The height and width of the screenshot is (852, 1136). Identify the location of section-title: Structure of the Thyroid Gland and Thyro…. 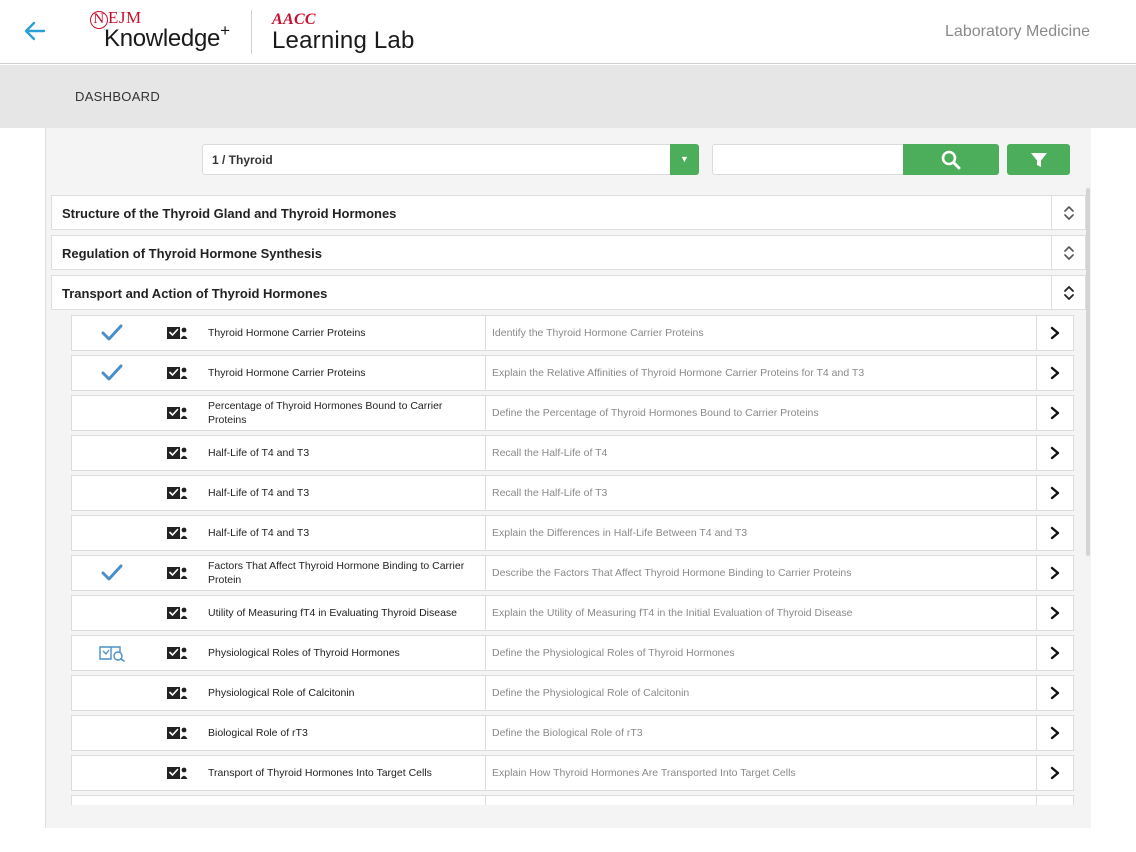
(229, 213).